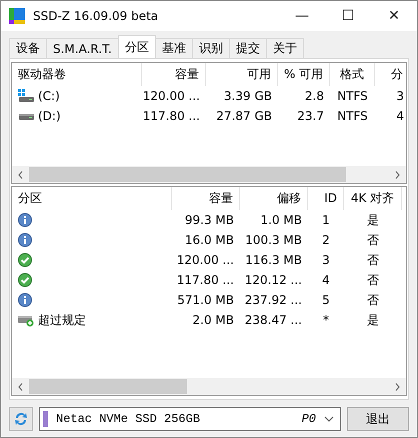  Describe the element at coordinates (92, 198) in the screenshot. I see `column-header: 分区` at that location.